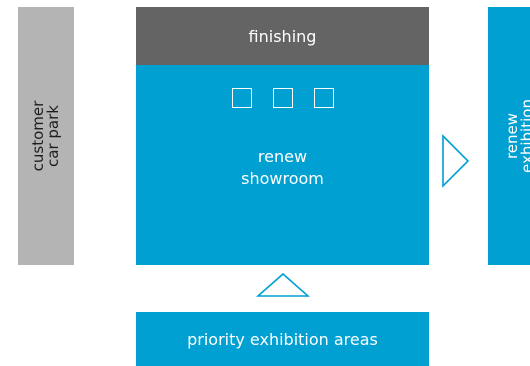 Image resolution: width=530 pixels, height=366 pixels. I want to click on arrow-up-icon, so click(283, 284).